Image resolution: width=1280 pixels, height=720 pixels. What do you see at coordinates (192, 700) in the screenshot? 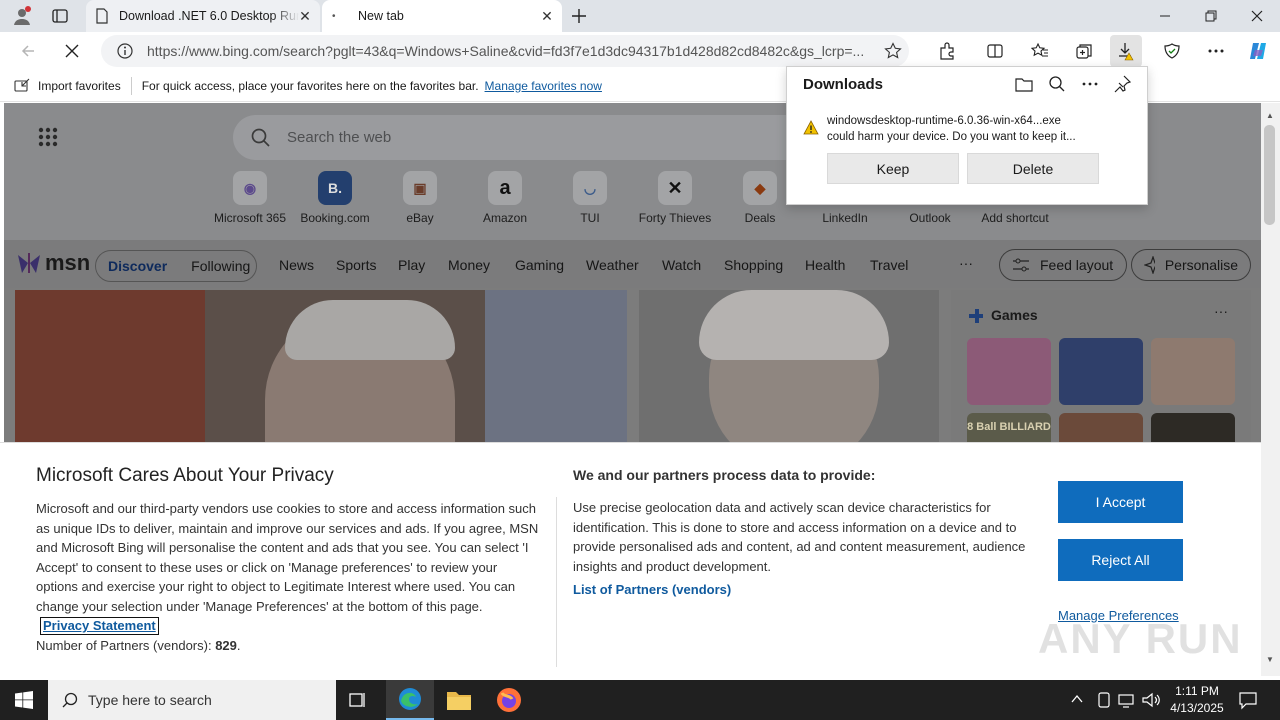
I see `taskbar-search: Type here to search` at bounding box center [192, 700].